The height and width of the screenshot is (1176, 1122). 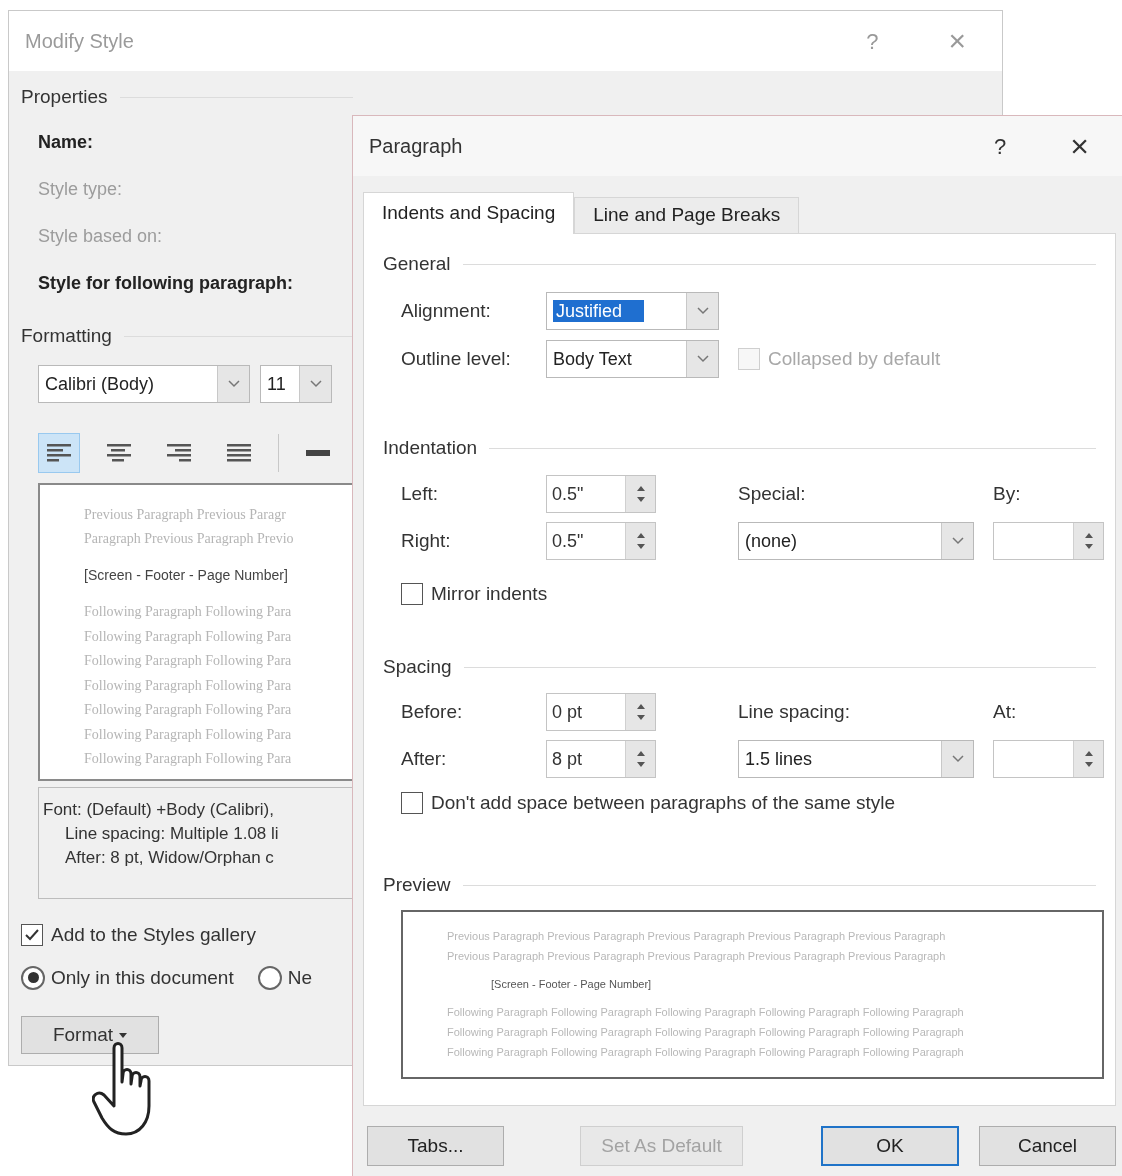 What do you see at coordinates (601, 759) in the screenshot?
I see `spin-box: 8 pt` at bounding box center [601, 759].